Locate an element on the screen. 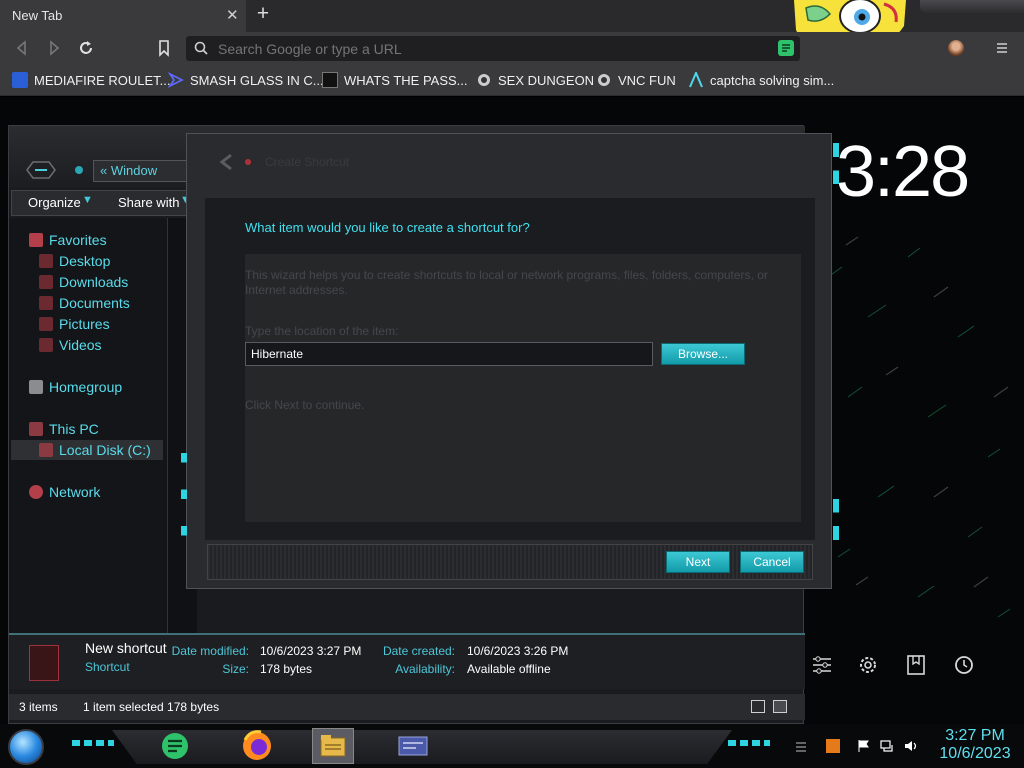 The width and height of the screenshot is (1024, 768). nav-item-homegroup: Homegroup is located at coordinates (75, 387).